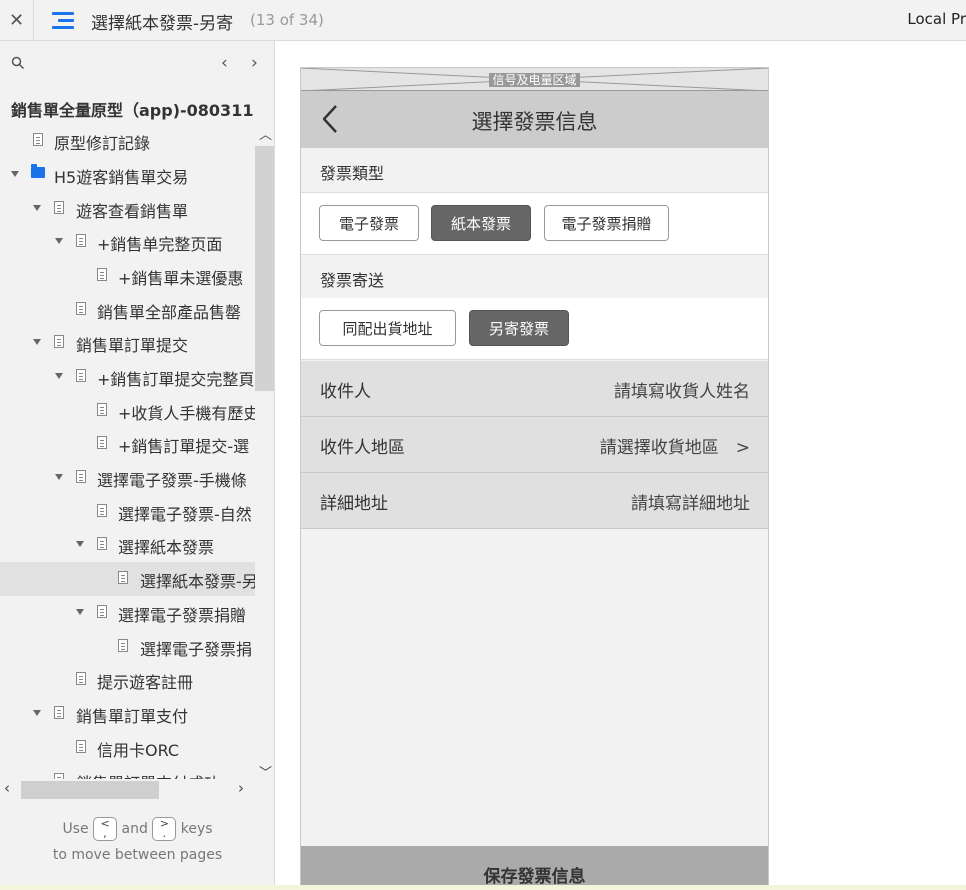  What do you see at coordinates (519, 328) in the screenshot?
I see `delivery-separate-button: 另寄發票` at bounding box center [519, 328].